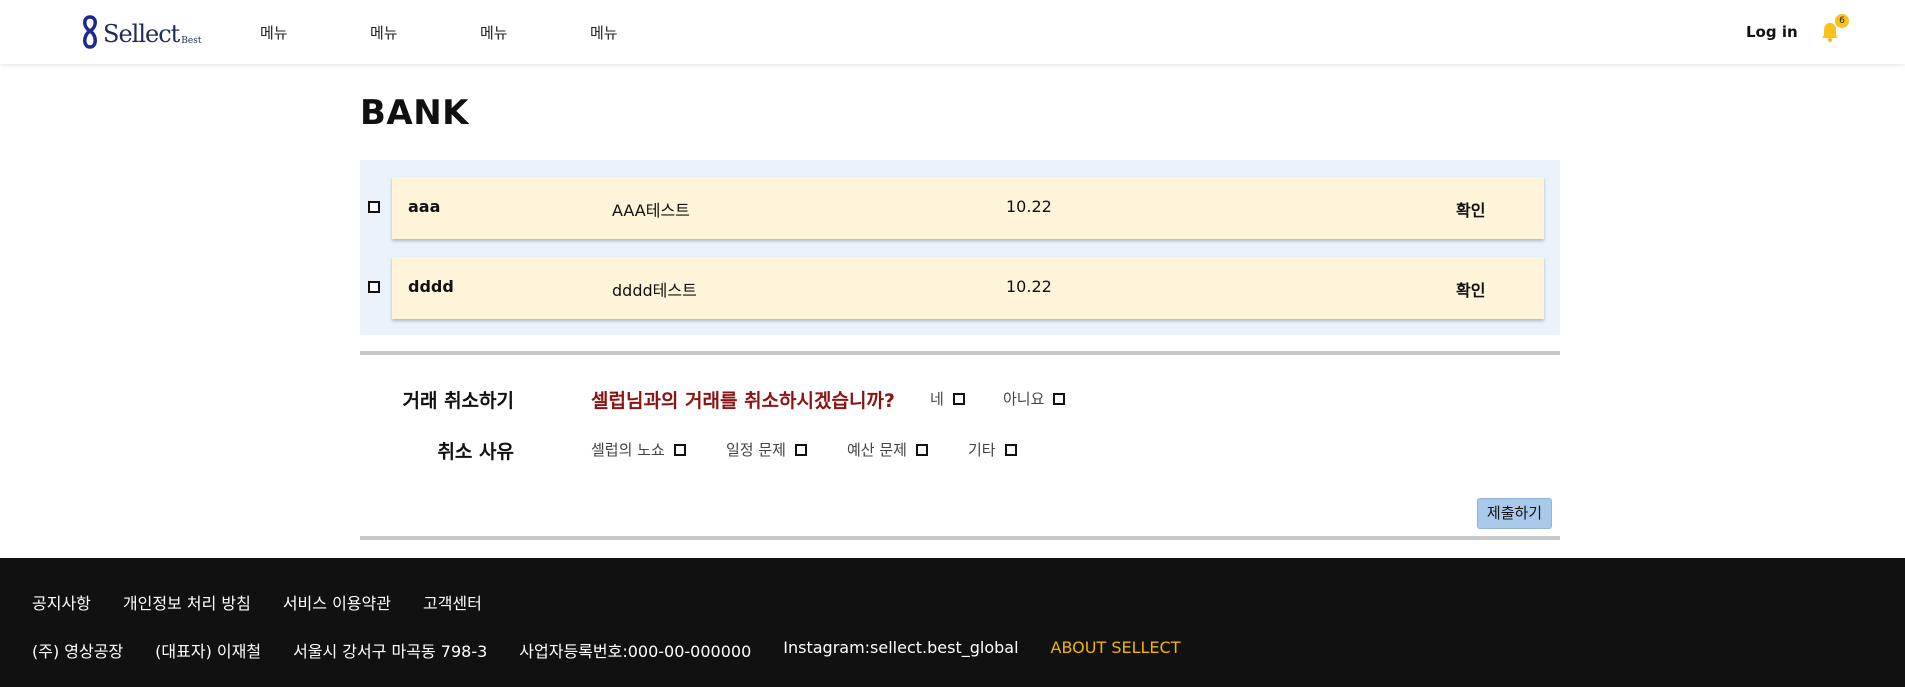  I want to click on notification-badge: 6, so click(1842, 21).